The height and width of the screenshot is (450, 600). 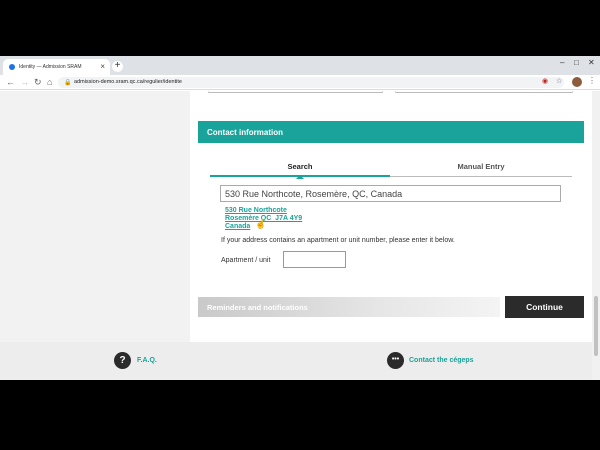 What do you see at coordinates (117, 66) in the screenshot?
I see `new-tab-button: +` at bounding box center [117, 66].